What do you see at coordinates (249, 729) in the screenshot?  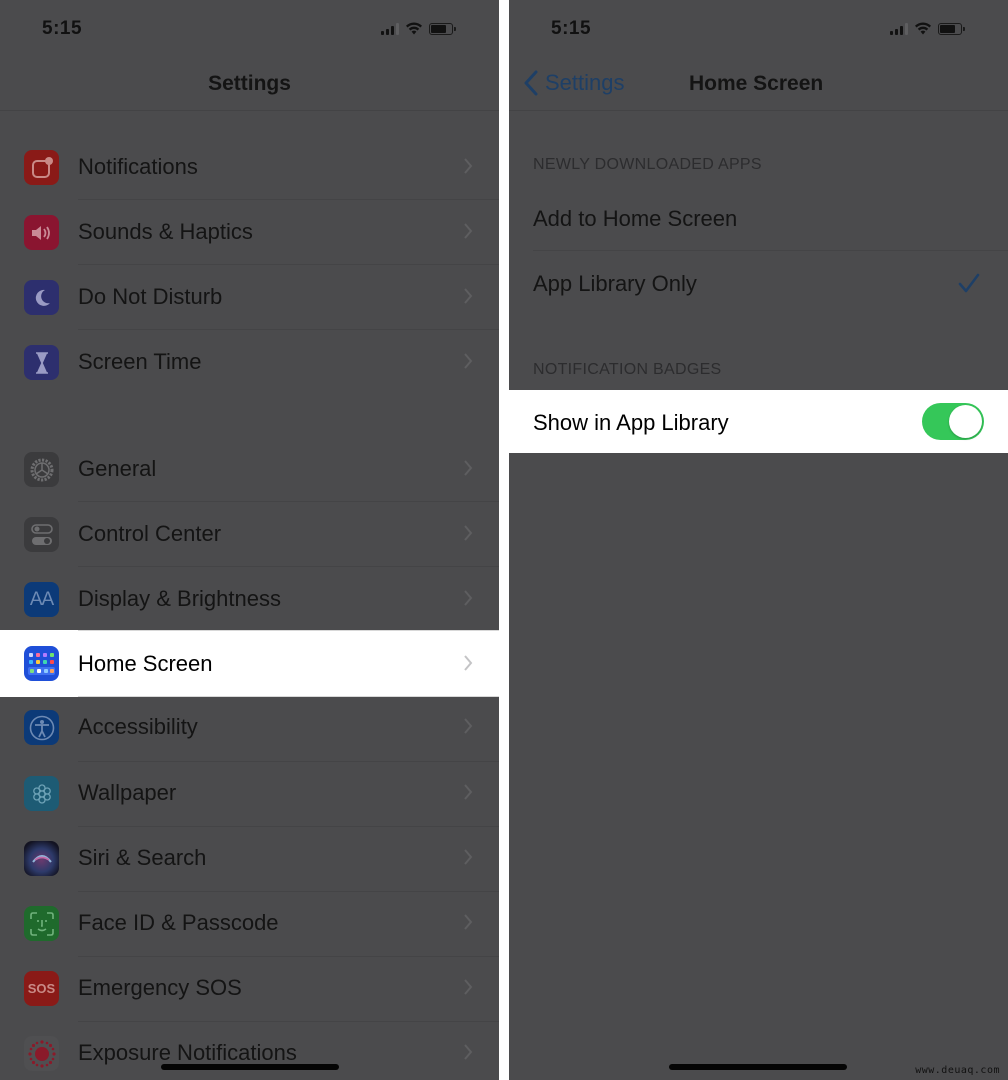 I see `settings-row-accessibility: Accessibility` at bounding box center [249, 729].